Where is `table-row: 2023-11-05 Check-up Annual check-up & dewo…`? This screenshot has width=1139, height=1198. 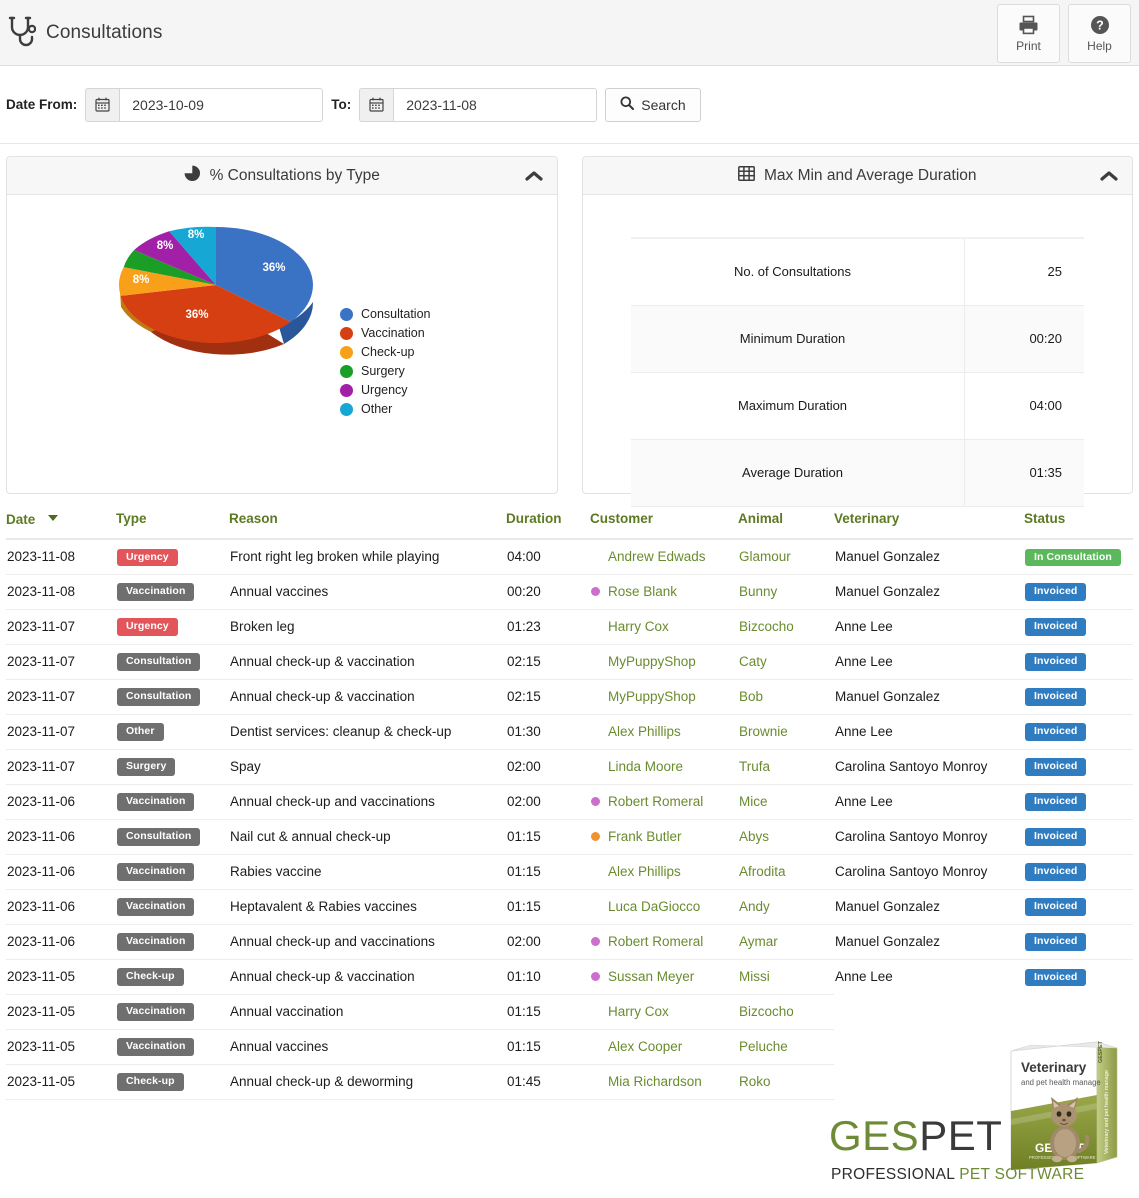
table-row: 2023-11-05 Check-up Annual check-up & dewo… is located at coordinates (569, 1082).